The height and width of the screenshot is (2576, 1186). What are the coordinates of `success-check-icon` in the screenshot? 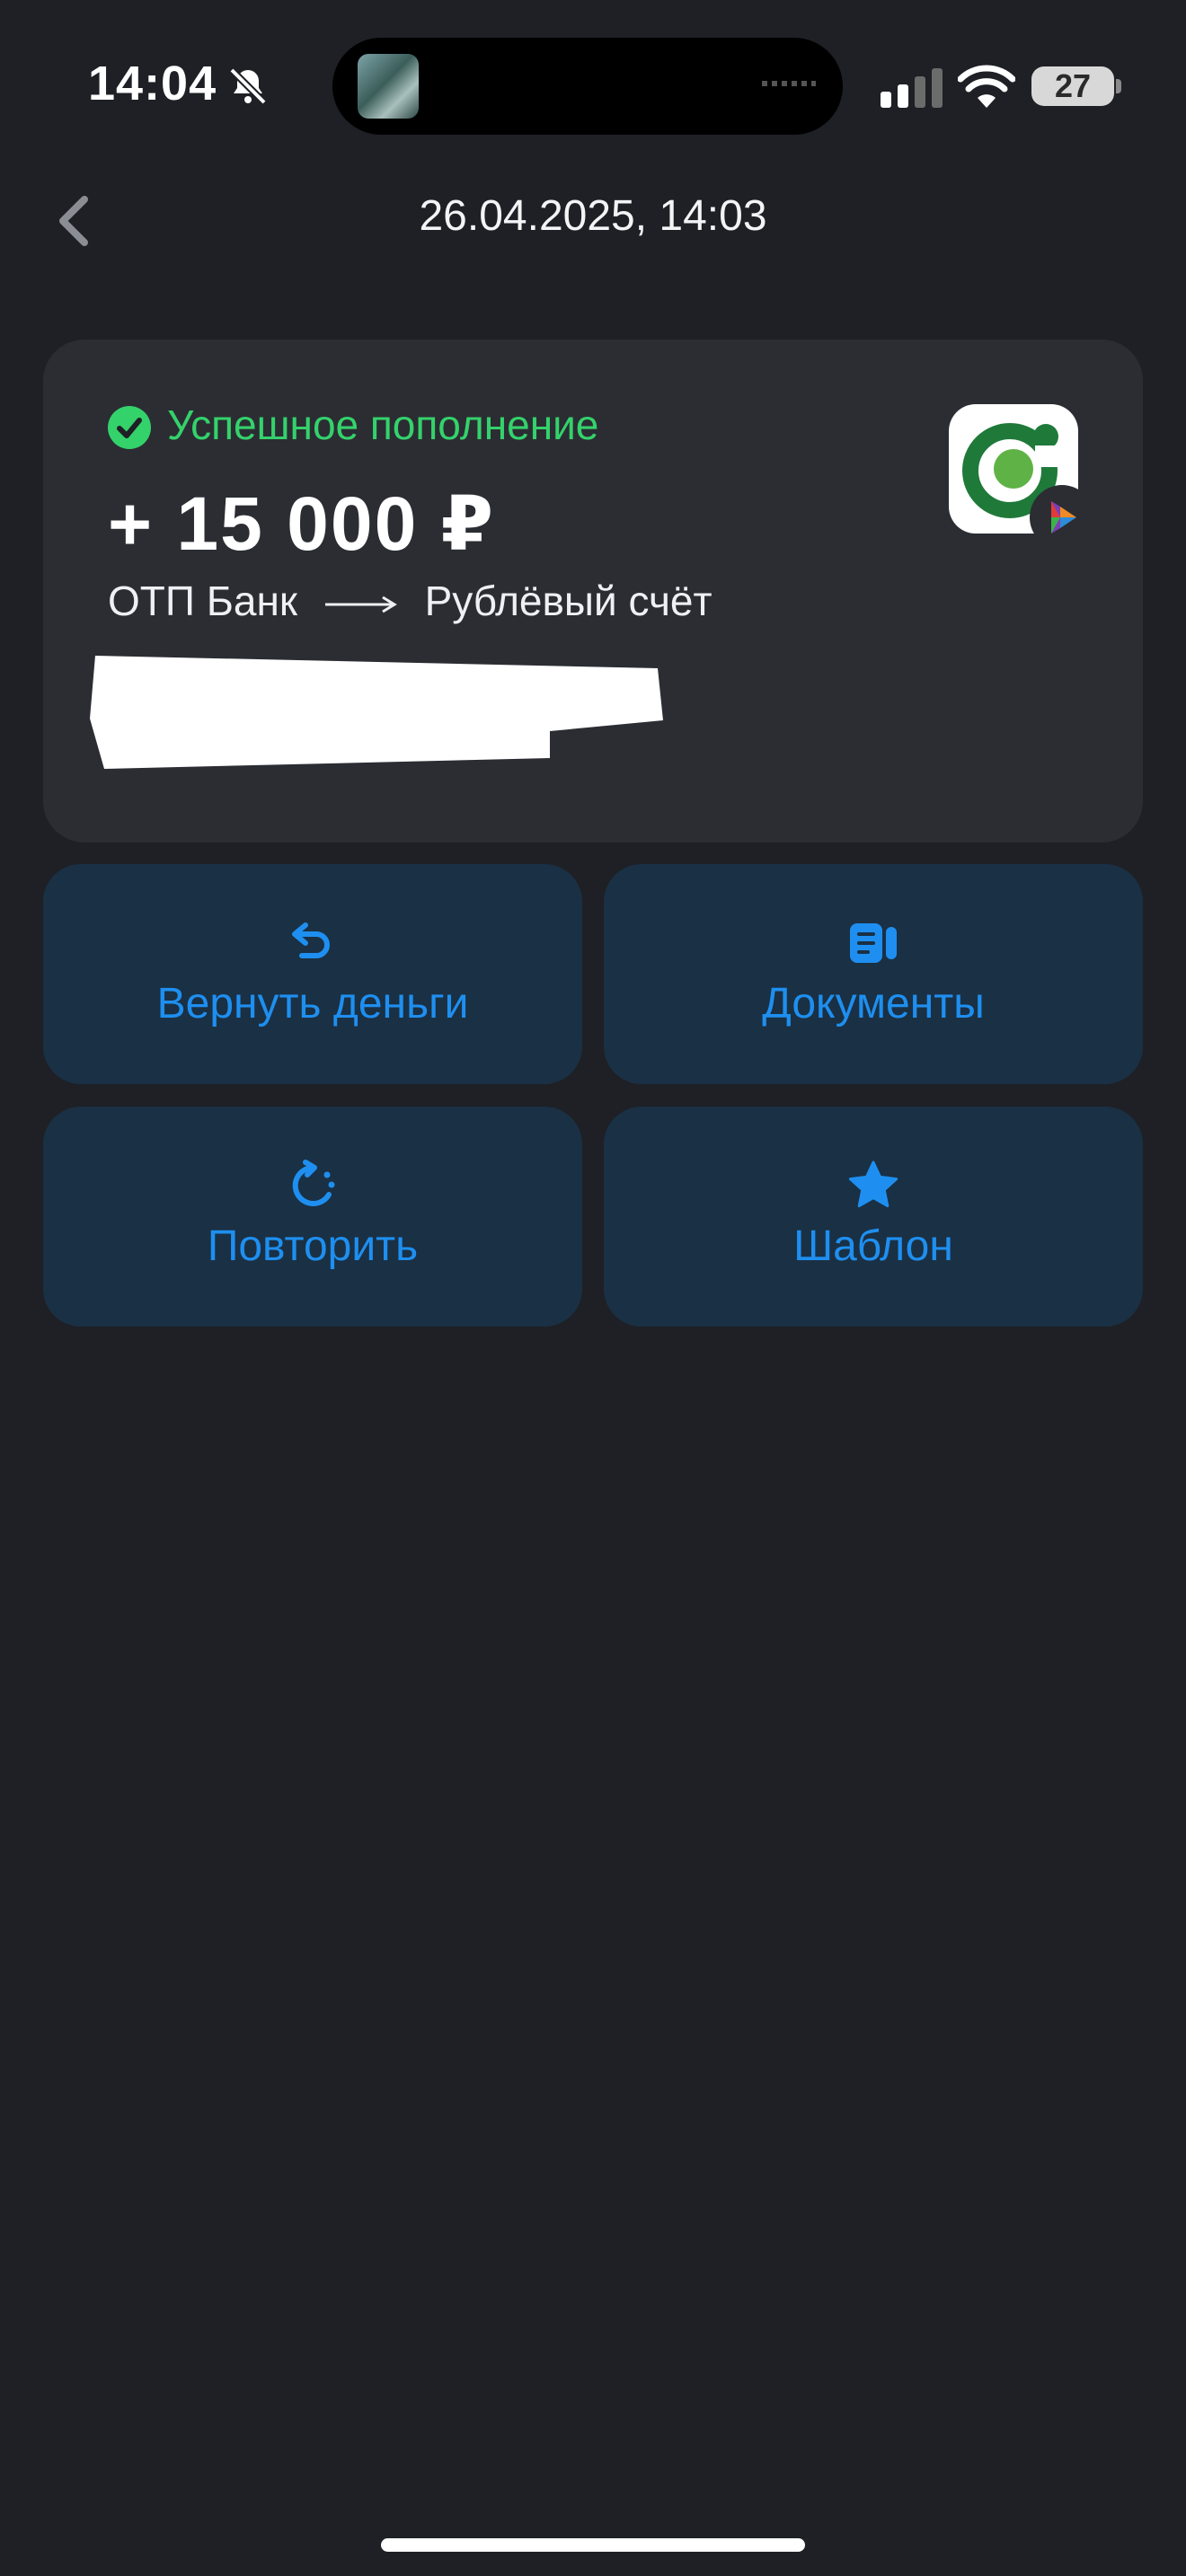 It's located at (129, 427).